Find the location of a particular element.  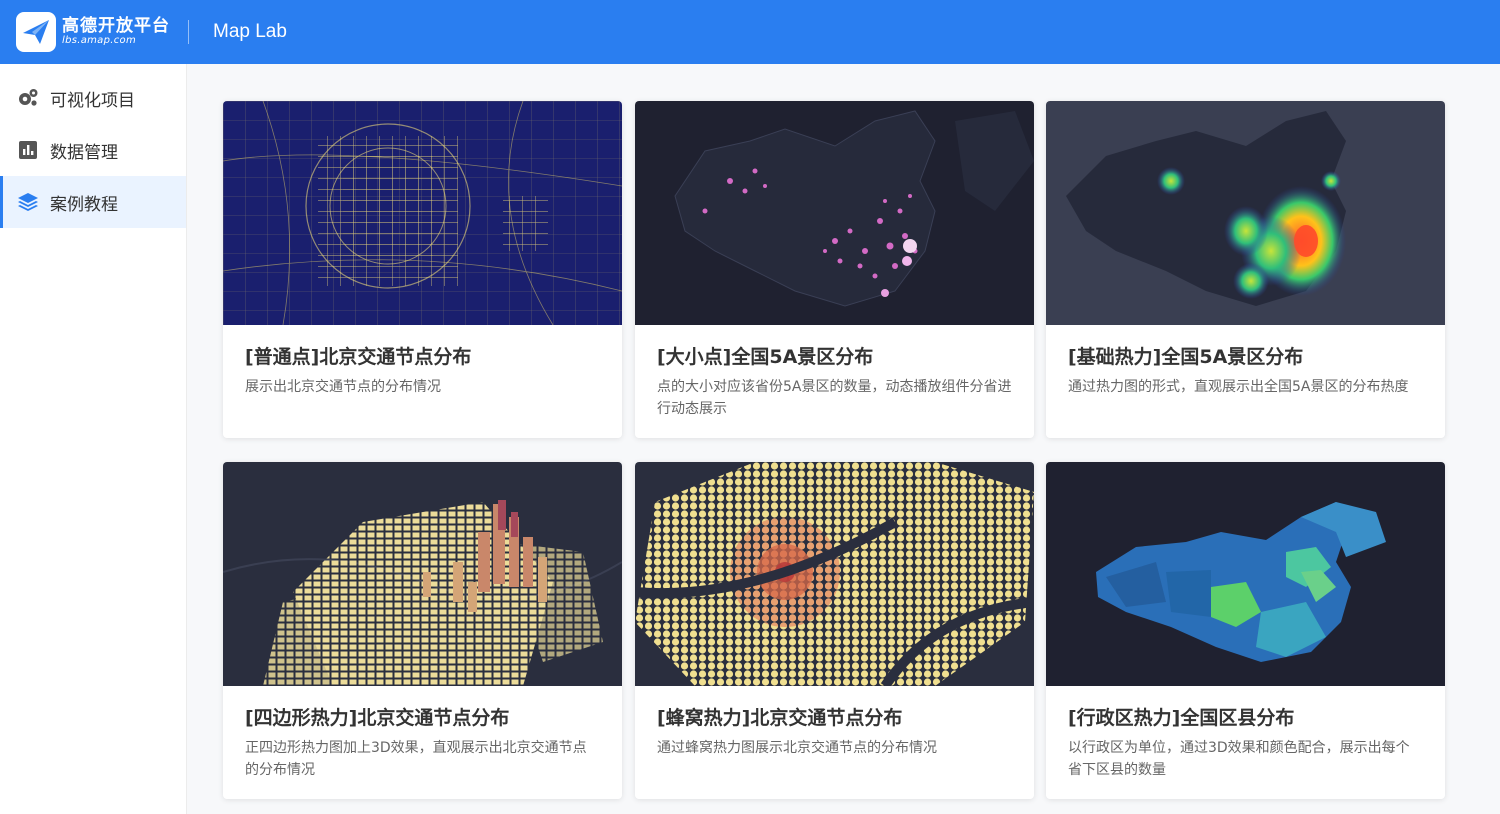

header-divider is located at coordinates (188, 32).